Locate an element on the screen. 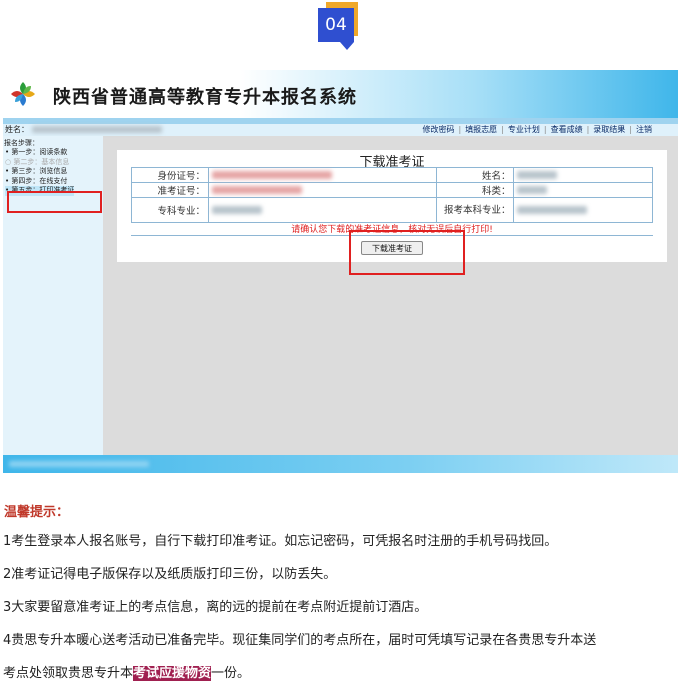 The image size is (683, 684). highlight-box-download is located at coordinates (407, 252).